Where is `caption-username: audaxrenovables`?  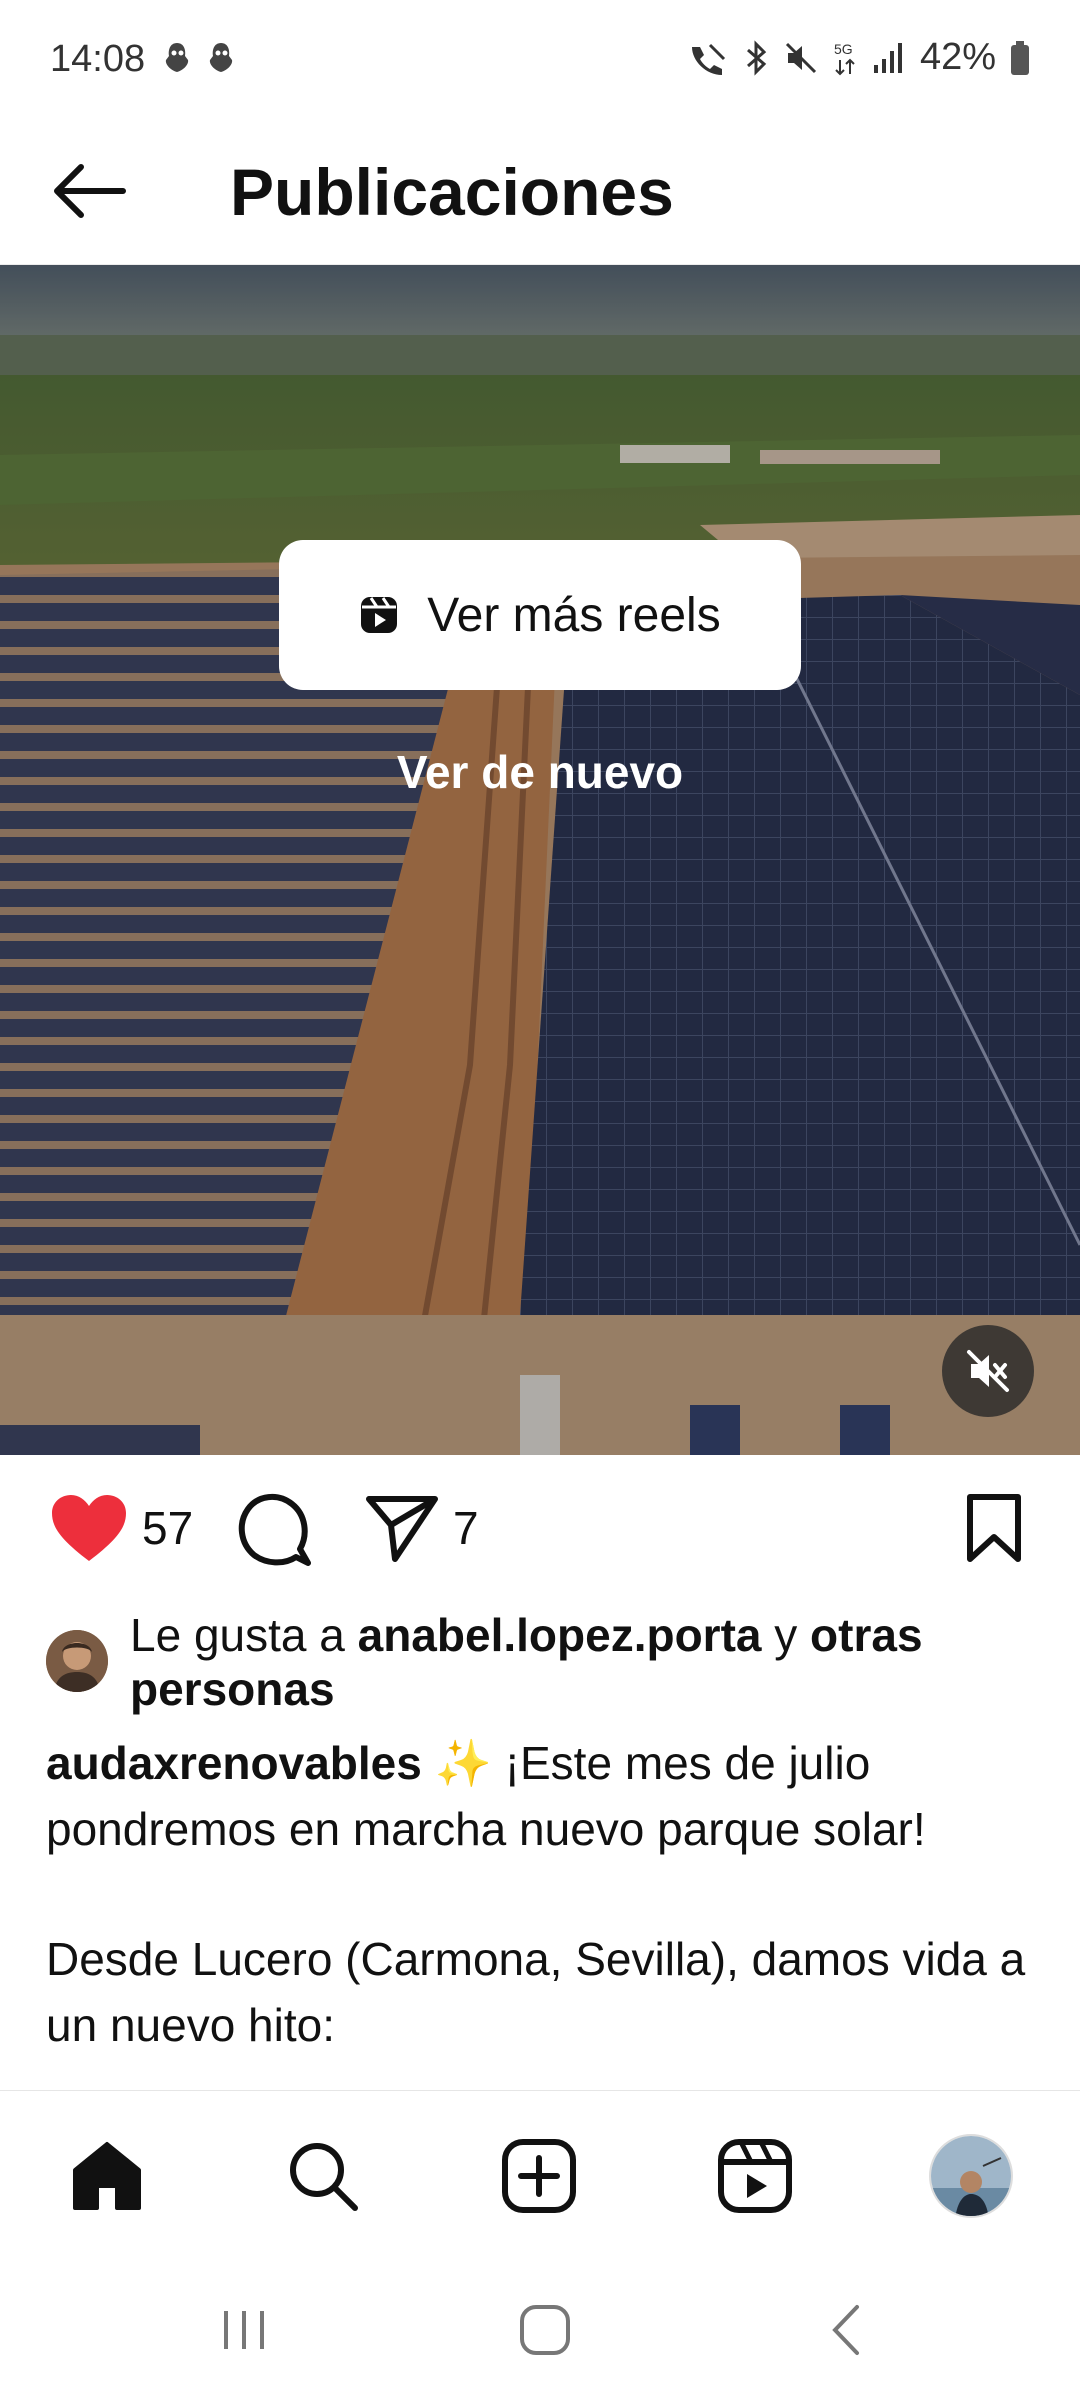
caption-username: audaxrenovables is located at coordinates (234, 1763).